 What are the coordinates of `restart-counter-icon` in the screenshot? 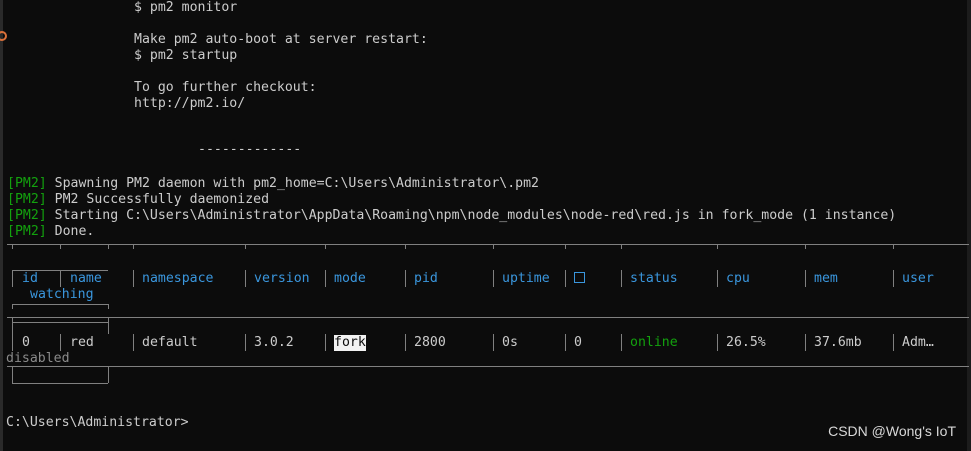 It's located at (579, 277).